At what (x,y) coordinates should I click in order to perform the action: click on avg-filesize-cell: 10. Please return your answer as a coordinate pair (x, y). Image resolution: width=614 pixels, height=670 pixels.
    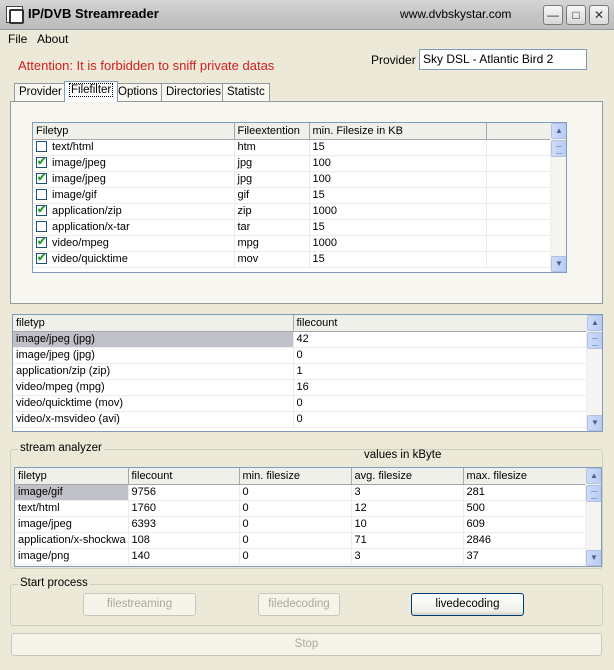
    Looking at the image, I should click on (407, 524).